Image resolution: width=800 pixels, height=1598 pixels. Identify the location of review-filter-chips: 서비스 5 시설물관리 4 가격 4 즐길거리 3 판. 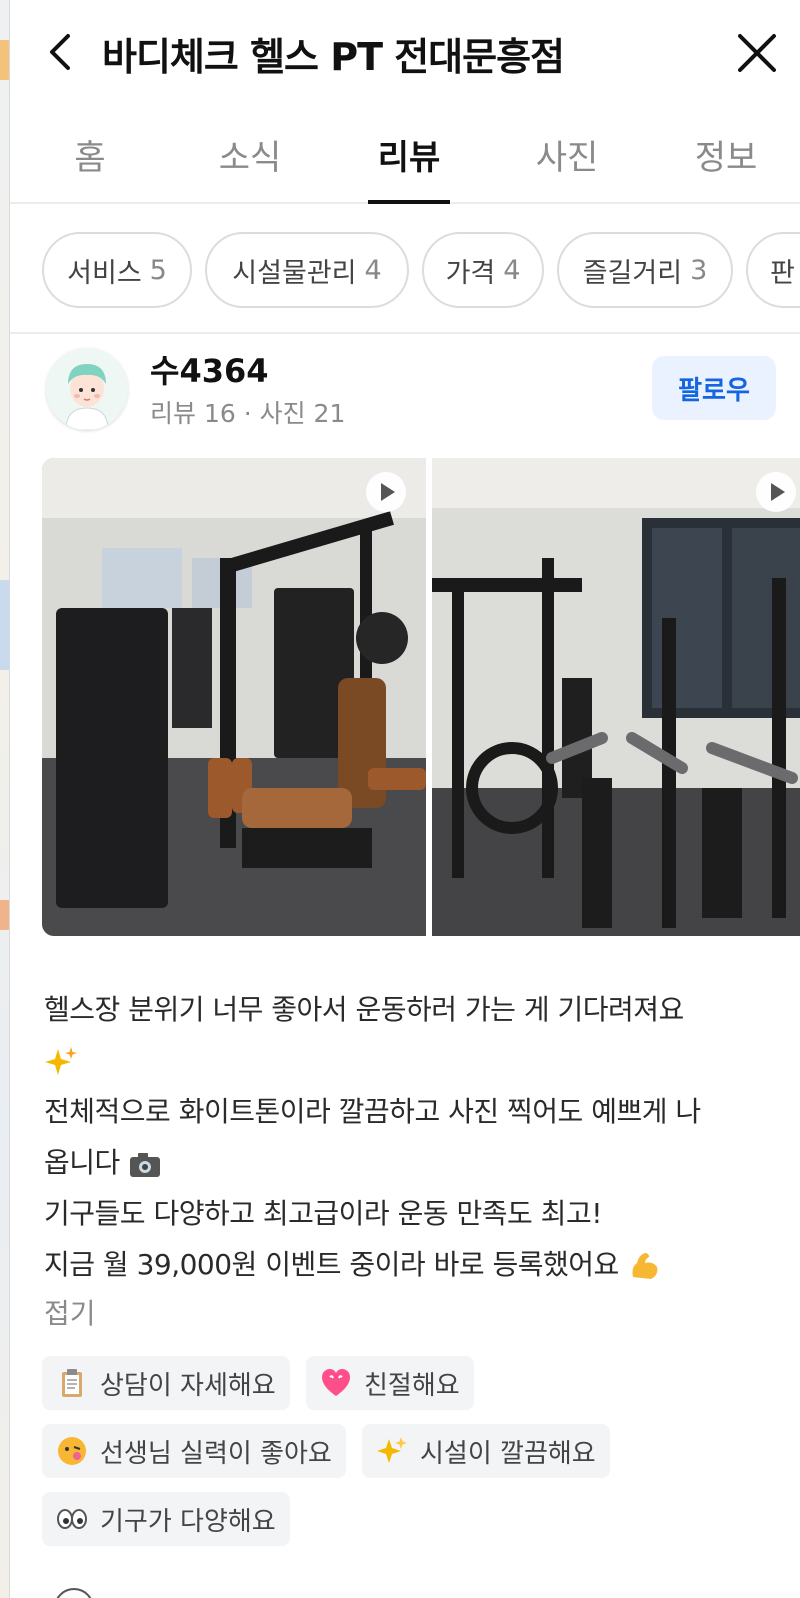
(405, 269).